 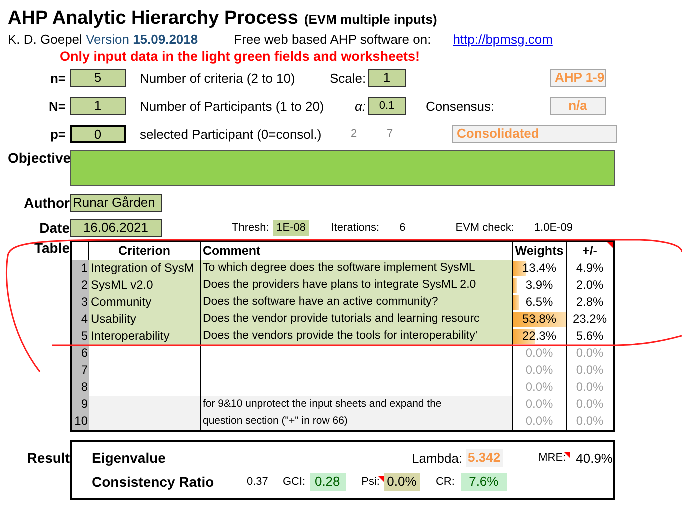 What do you see at coordinates (554, 458) in the screenshot?
I see `mre-label: MRE:` at bounding box center [554, 458].